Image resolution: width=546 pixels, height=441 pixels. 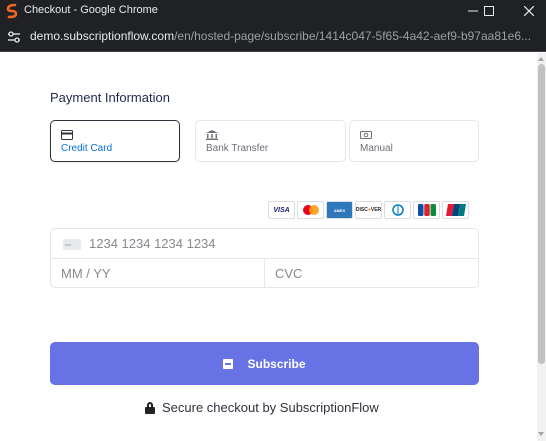 I want to click on secure-checkout-note: Secure checkout by SubscriptionFlow, so click(x=262, y=407).